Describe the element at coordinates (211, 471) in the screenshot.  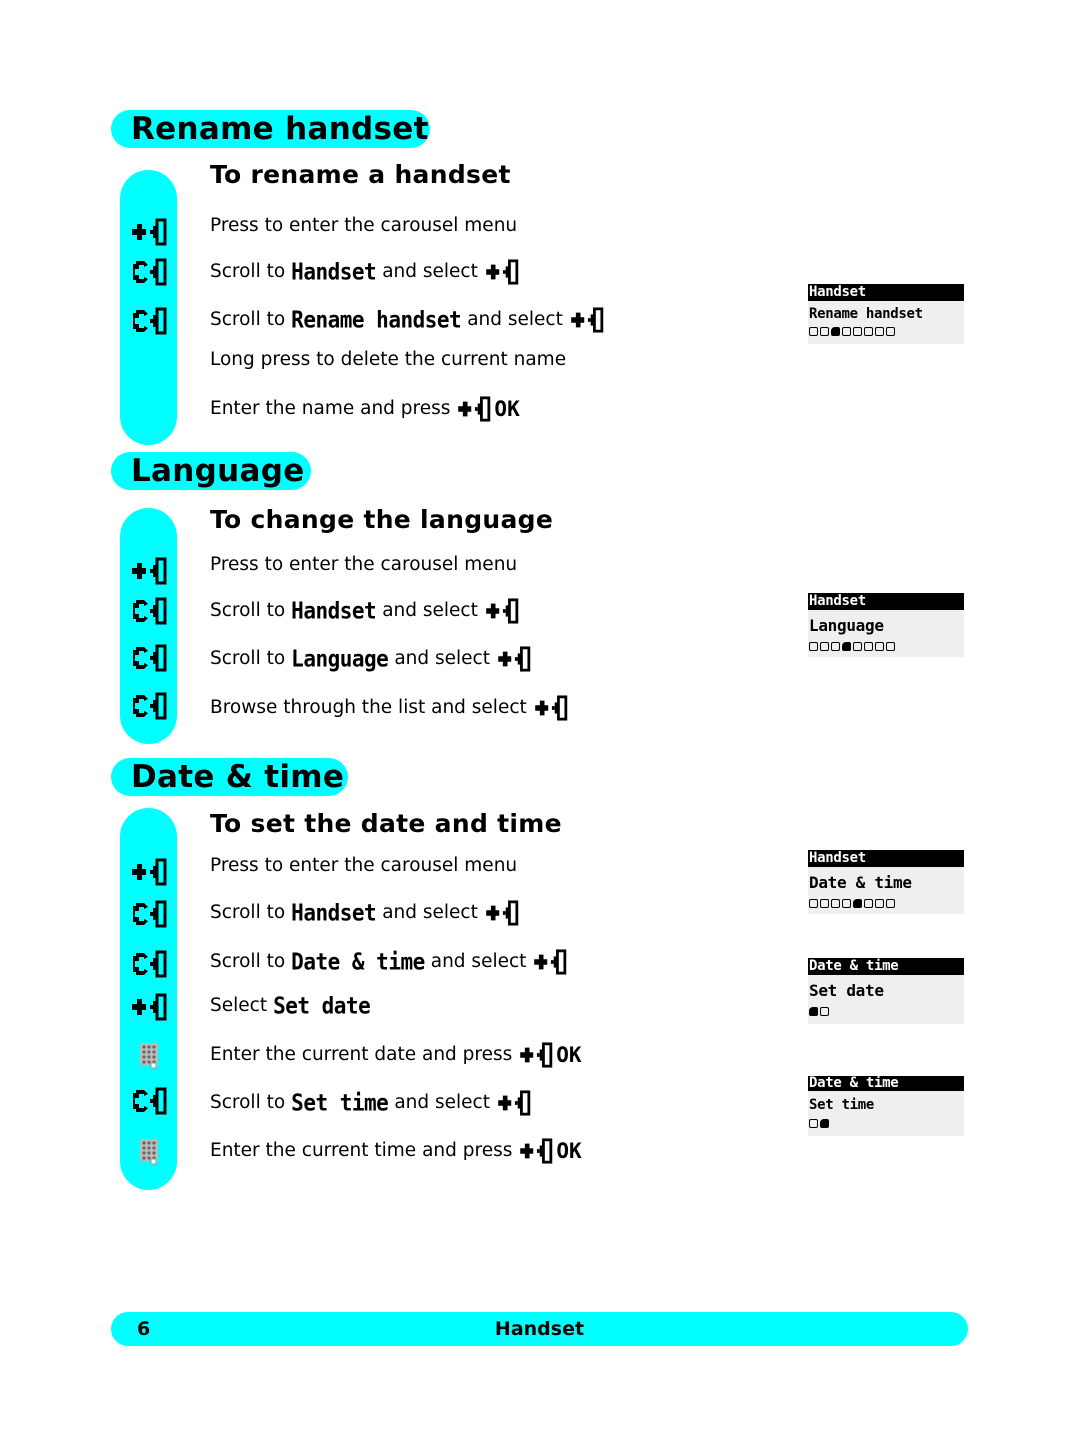
I see `section-header-language: Language` at that location.